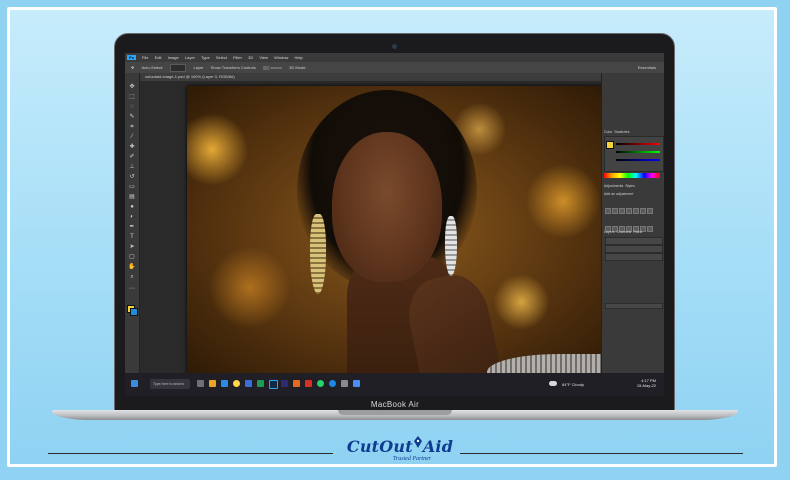 This screenshot has width=790, height=480. I want to click on menu-edit: Edit, so click(158, 57).